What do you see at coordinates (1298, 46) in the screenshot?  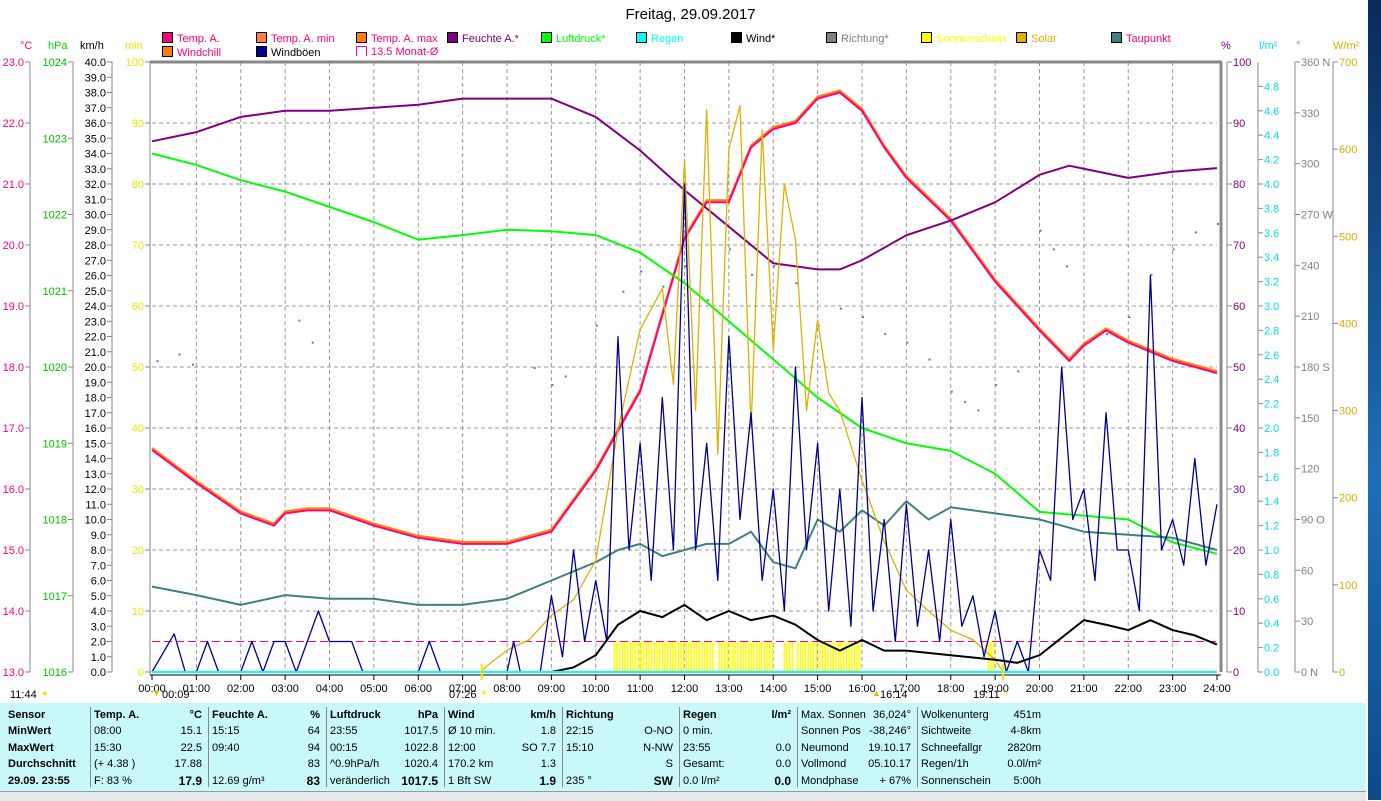 I see `deg-unit-label: °` at bounding box center [1298, 46].